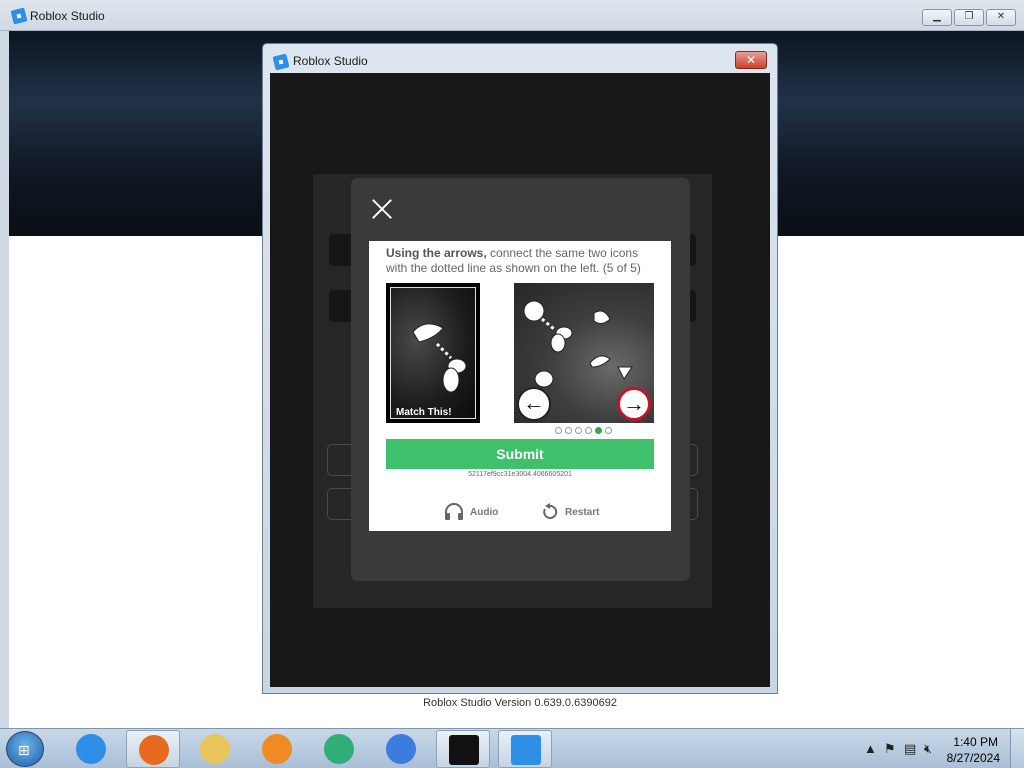 This screenshot has height=768, width=1024. I want to click on outer-titlebar: Roblox Studio ▁ ❐ ✕, so click(512, 15).